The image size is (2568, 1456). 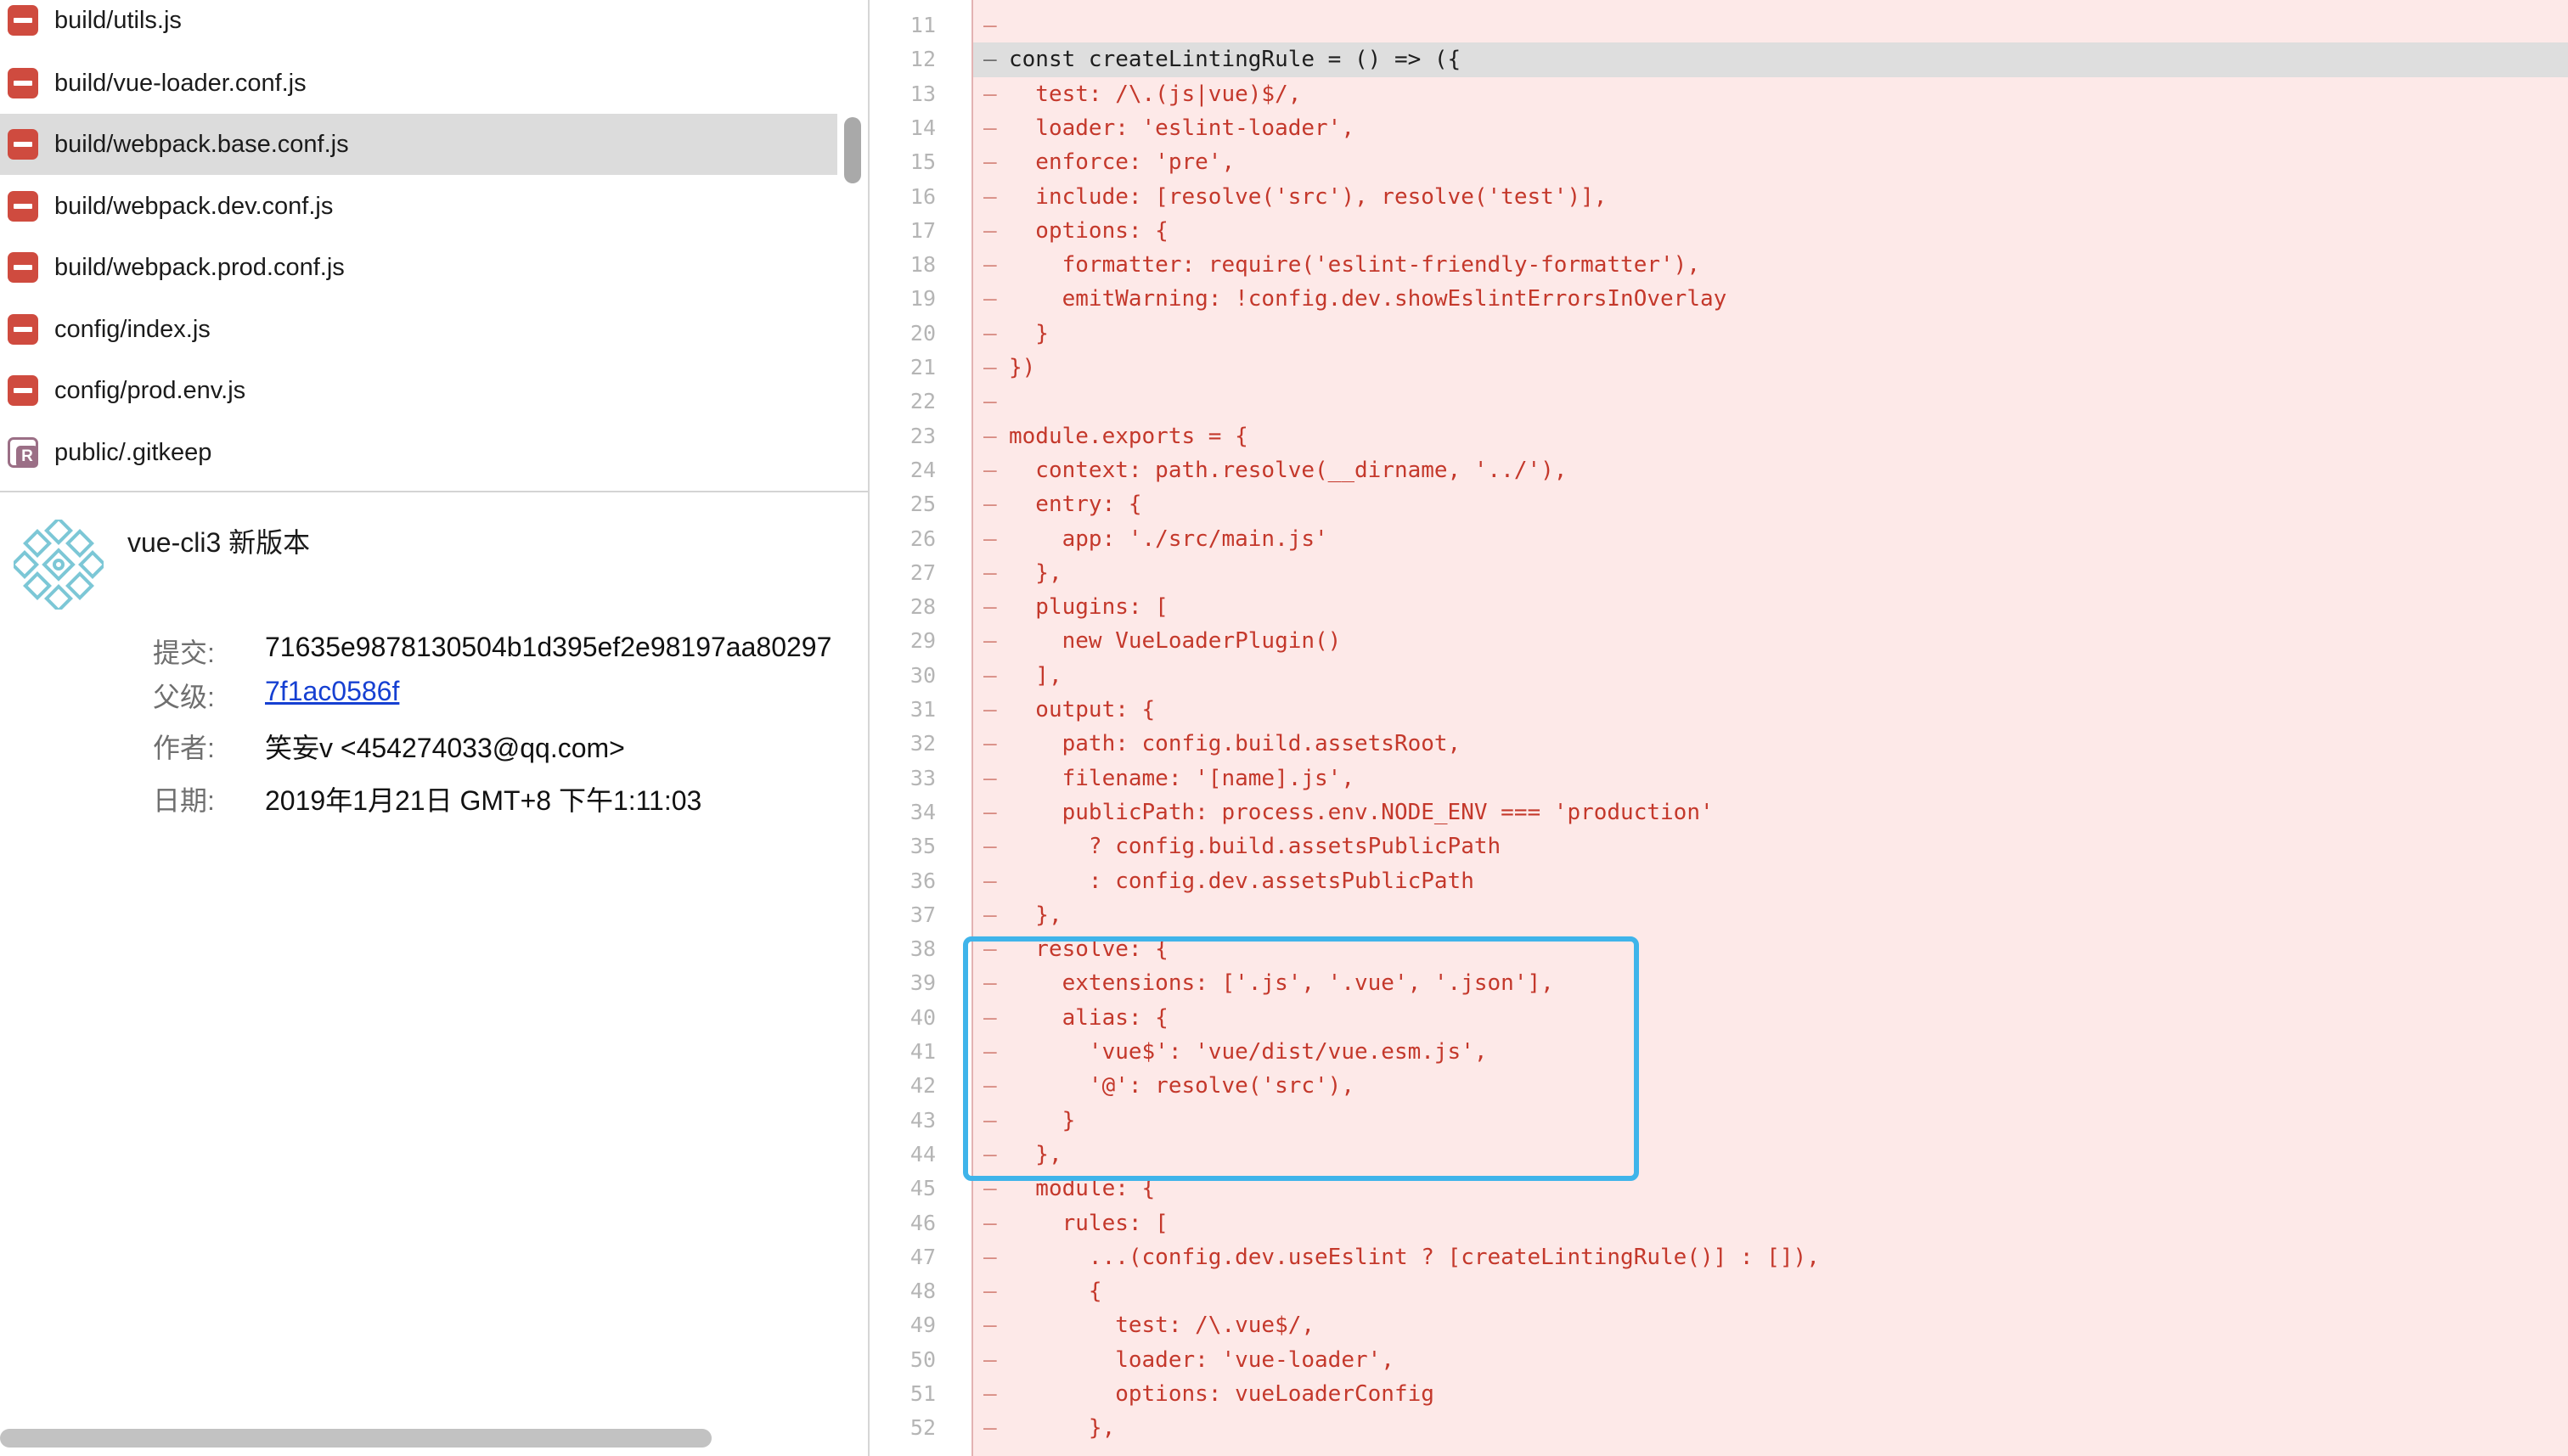 What do you see at coordinates (923, 59) in the screenshot?
I see `line-number: 12` at bounding box center [923, 59].